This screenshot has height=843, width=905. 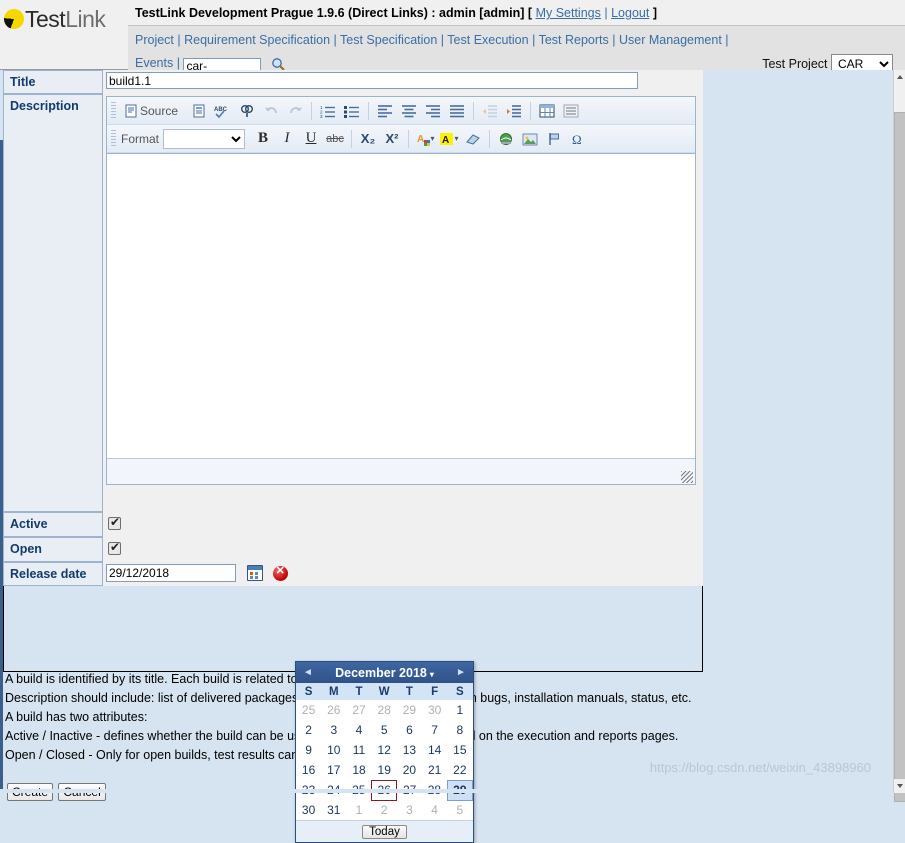 What do you see at coordinates (459, 730) in the screenshot?
I see `calendar-day-cell: 8` at bounding box center [459, 730].